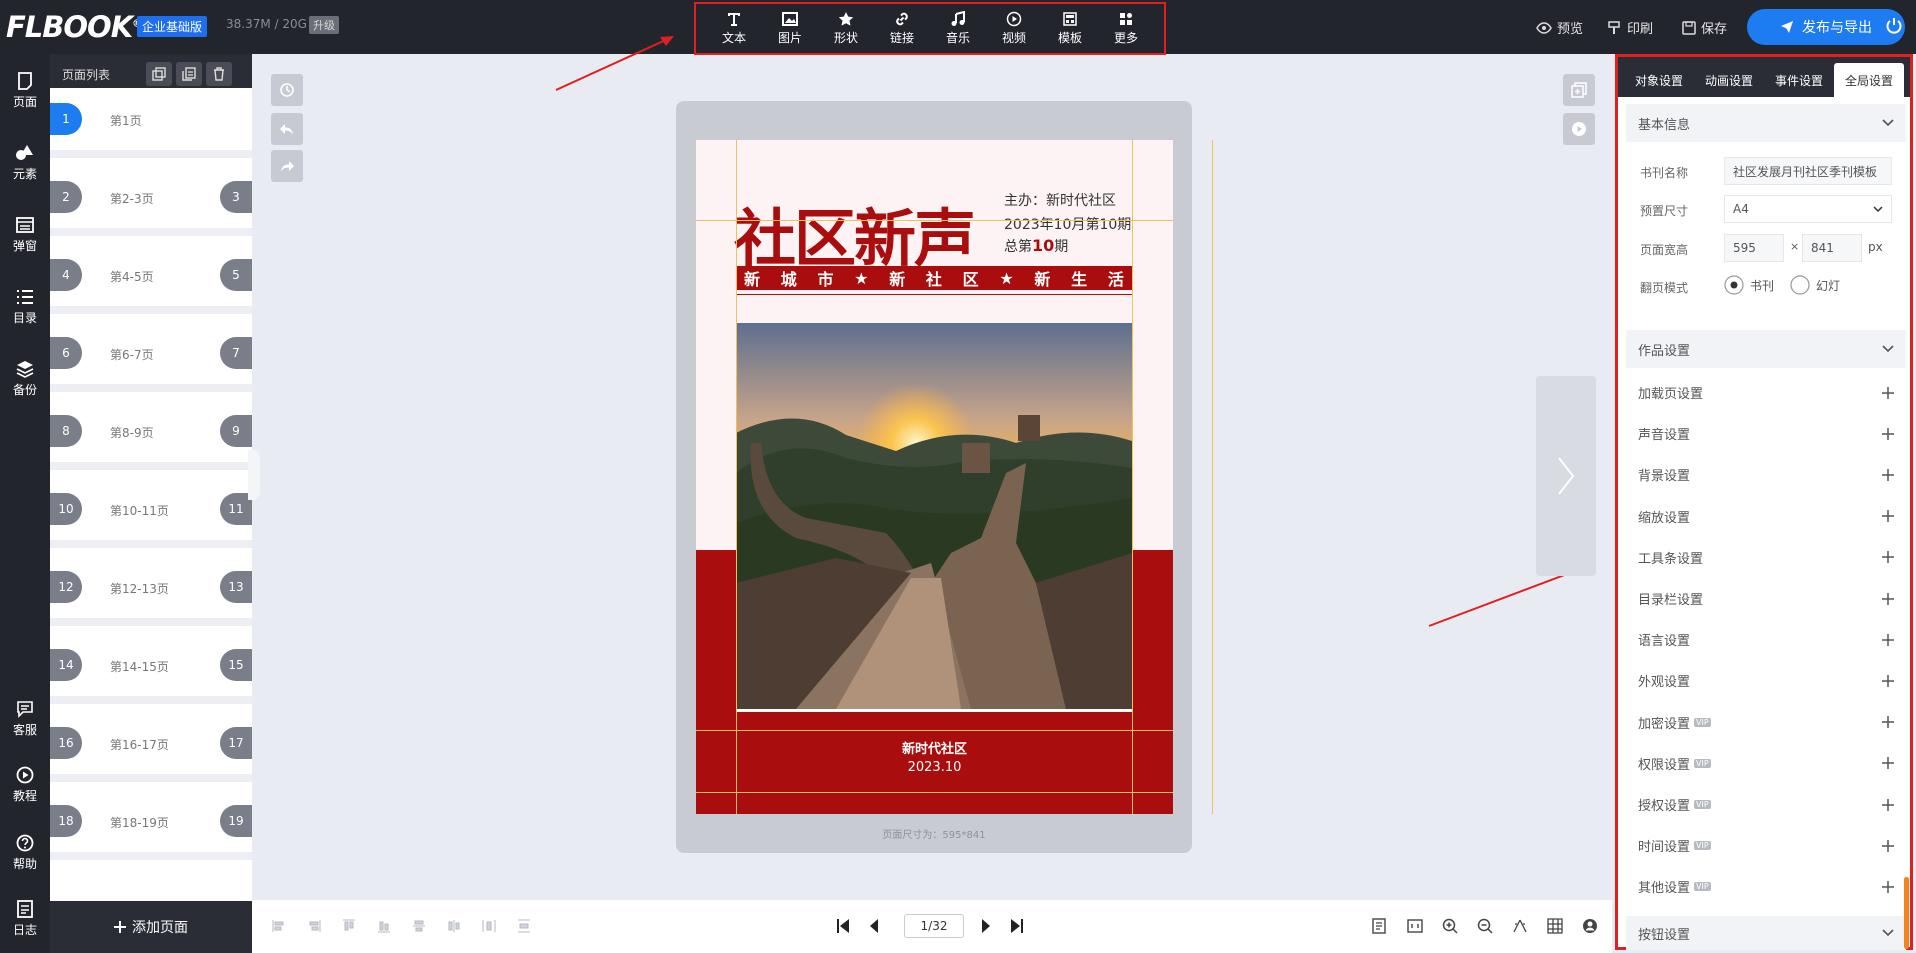 Image resolution: width=1916 pixels, height=953 pixels. What do you see at coordinates (1808, 209) in the screenshot?
I see `preset-size-select: A4` at bounding box center [1808, 209].